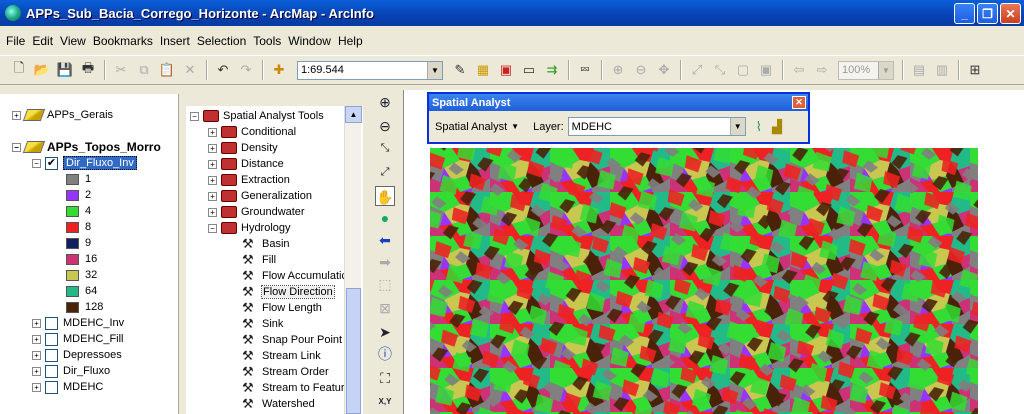 This screenshot has height=414, width=1024. I want to click on delete-icon: ✕, so click(190, 70).